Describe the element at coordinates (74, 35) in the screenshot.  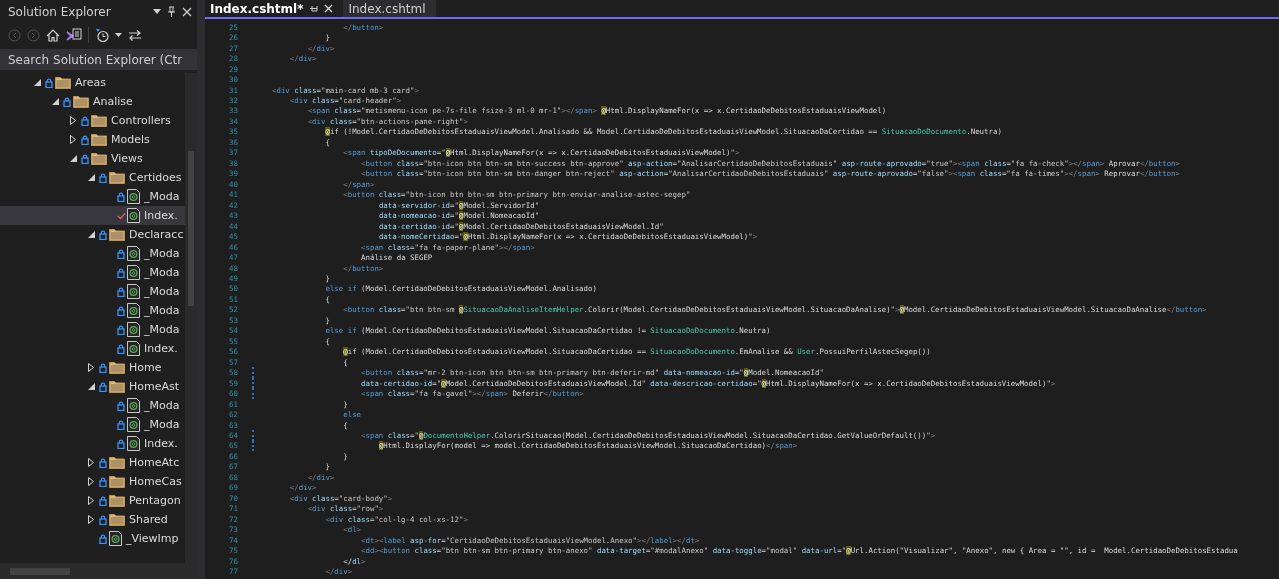
I see `solution-view-icon` at that location.